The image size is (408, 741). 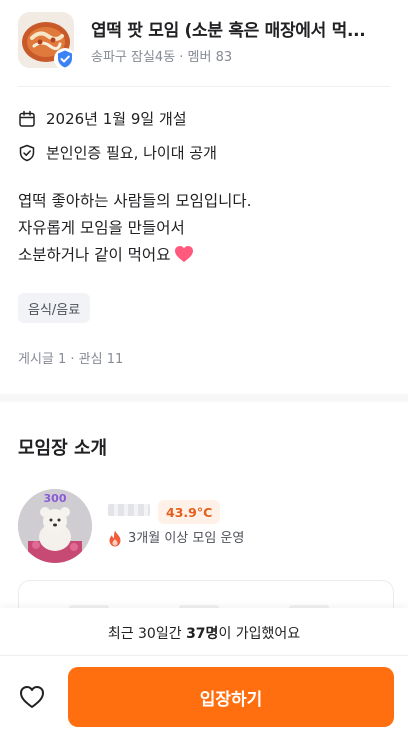 What do you see at coordinates (204, 86) in the screenshot?
I see `divider` at bounding box center [204, 86].